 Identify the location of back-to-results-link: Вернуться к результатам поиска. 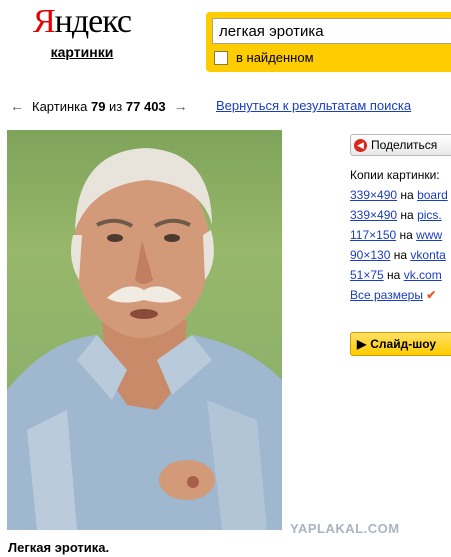
(313, 105).